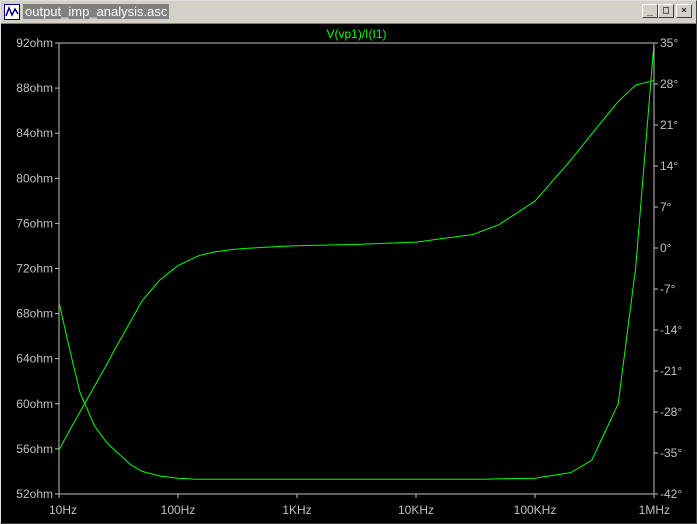  What do you see at coordinates (669, 43) in the screenshot?
I see `right-tick-label: 35°` at bounding box center [669, 43].